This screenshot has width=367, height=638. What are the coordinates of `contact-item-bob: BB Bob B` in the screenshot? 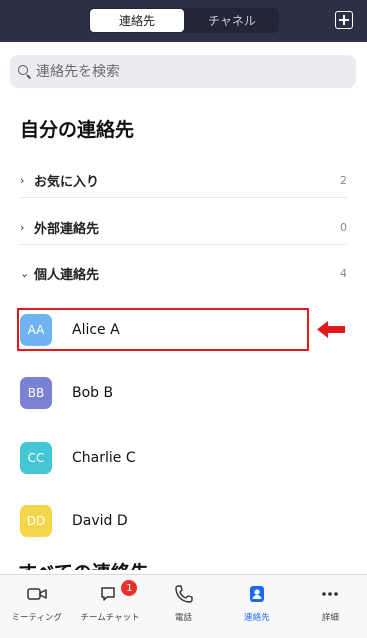 It's located at (165, 393).